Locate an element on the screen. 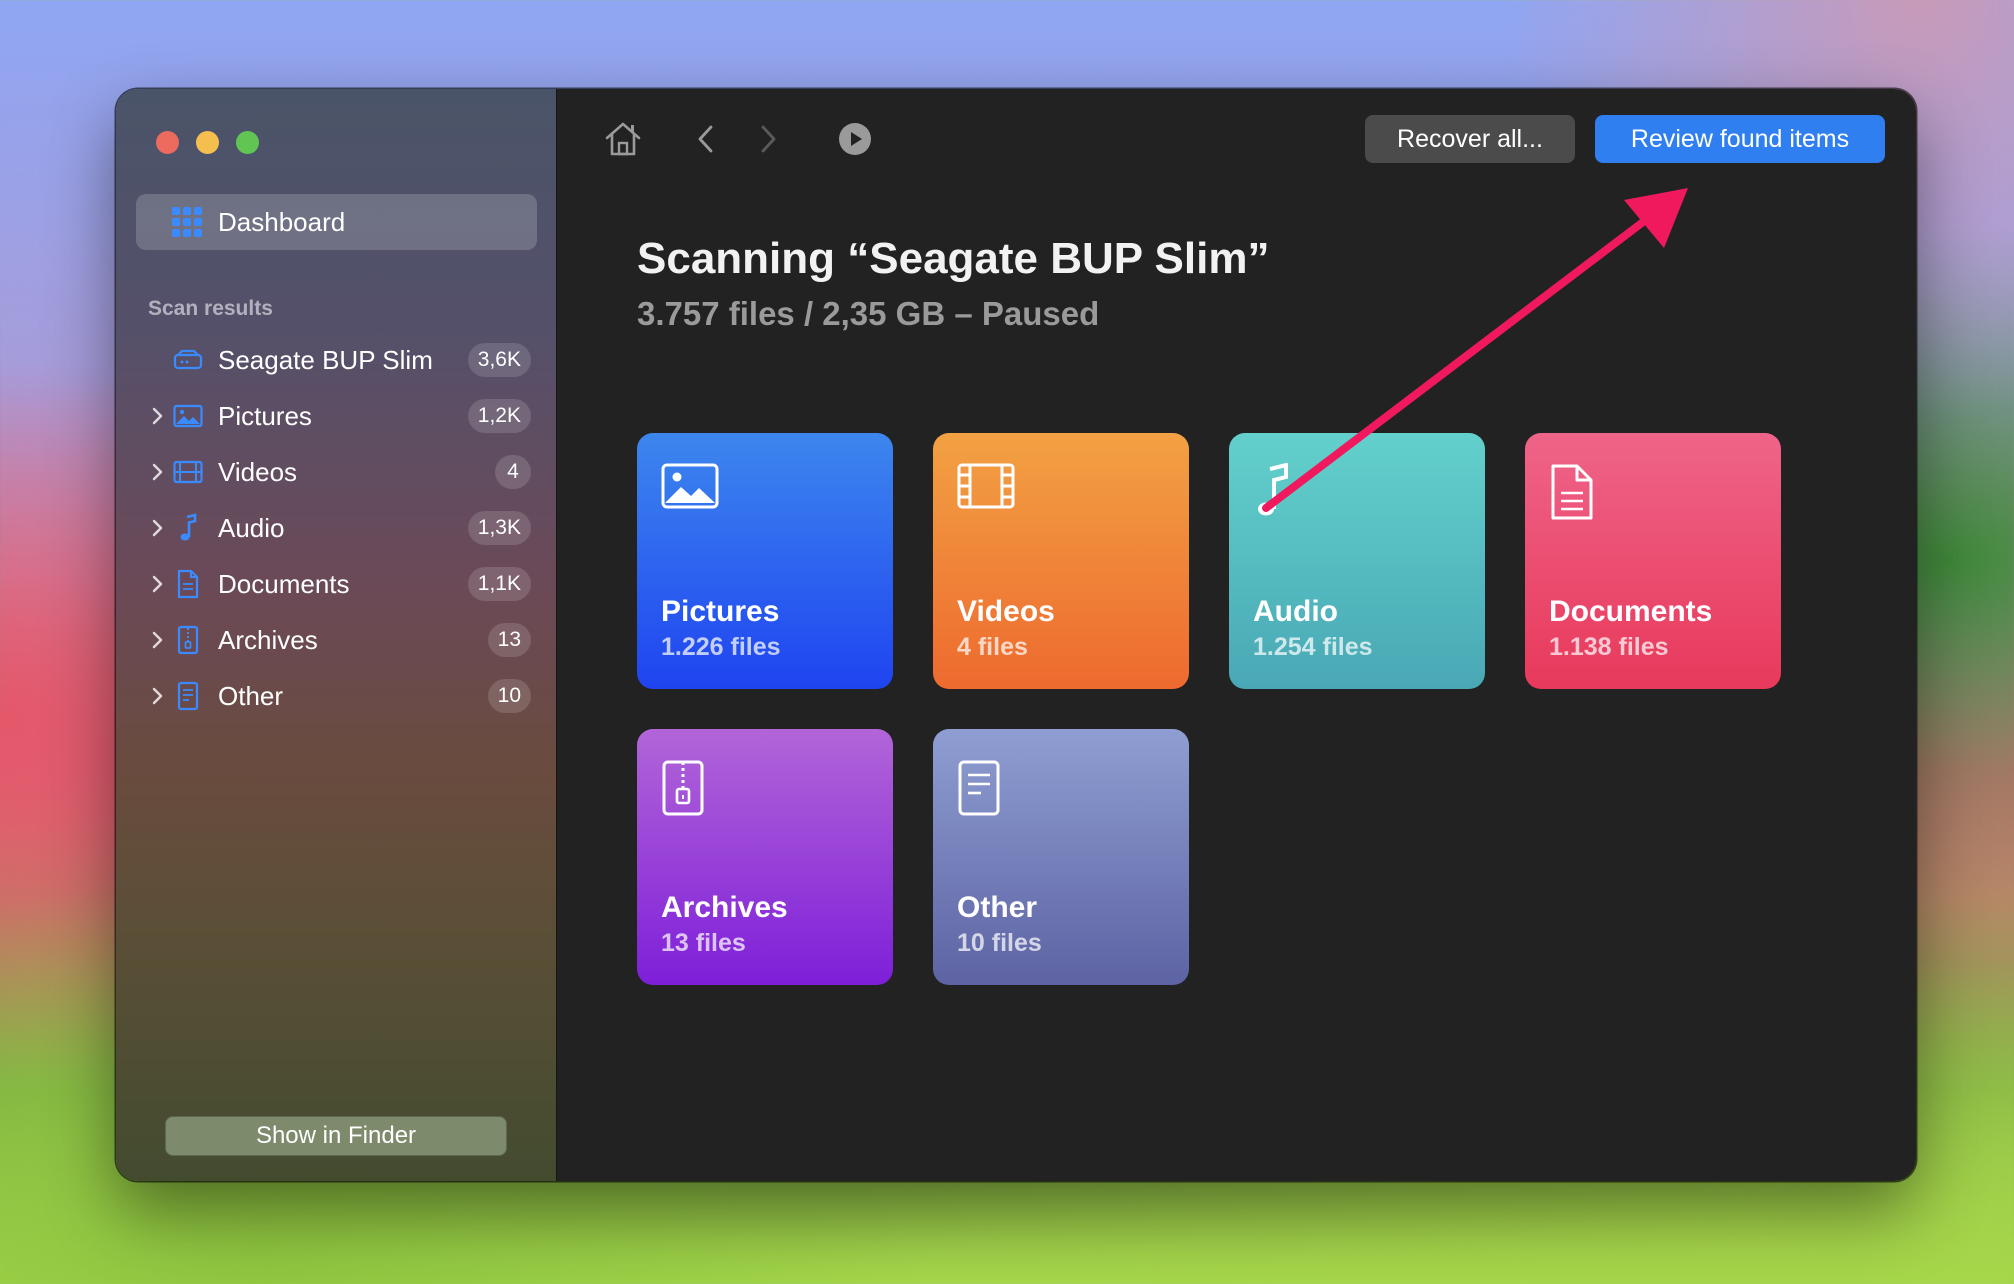 This screenshot has width=2014, height=1284. card-count: 13 files is located at coordinates (703, 943).